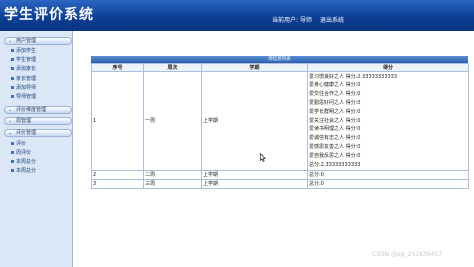 The image size is (474, 267). Describe the element at coordinates (24, 153) in the screenshot. I see `sidebar-item-label: 周评价` at that location.